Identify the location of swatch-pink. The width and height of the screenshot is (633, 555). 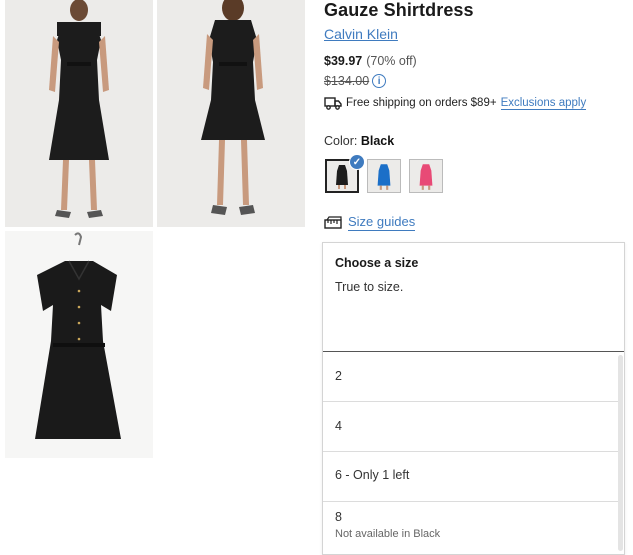
(426, 176).